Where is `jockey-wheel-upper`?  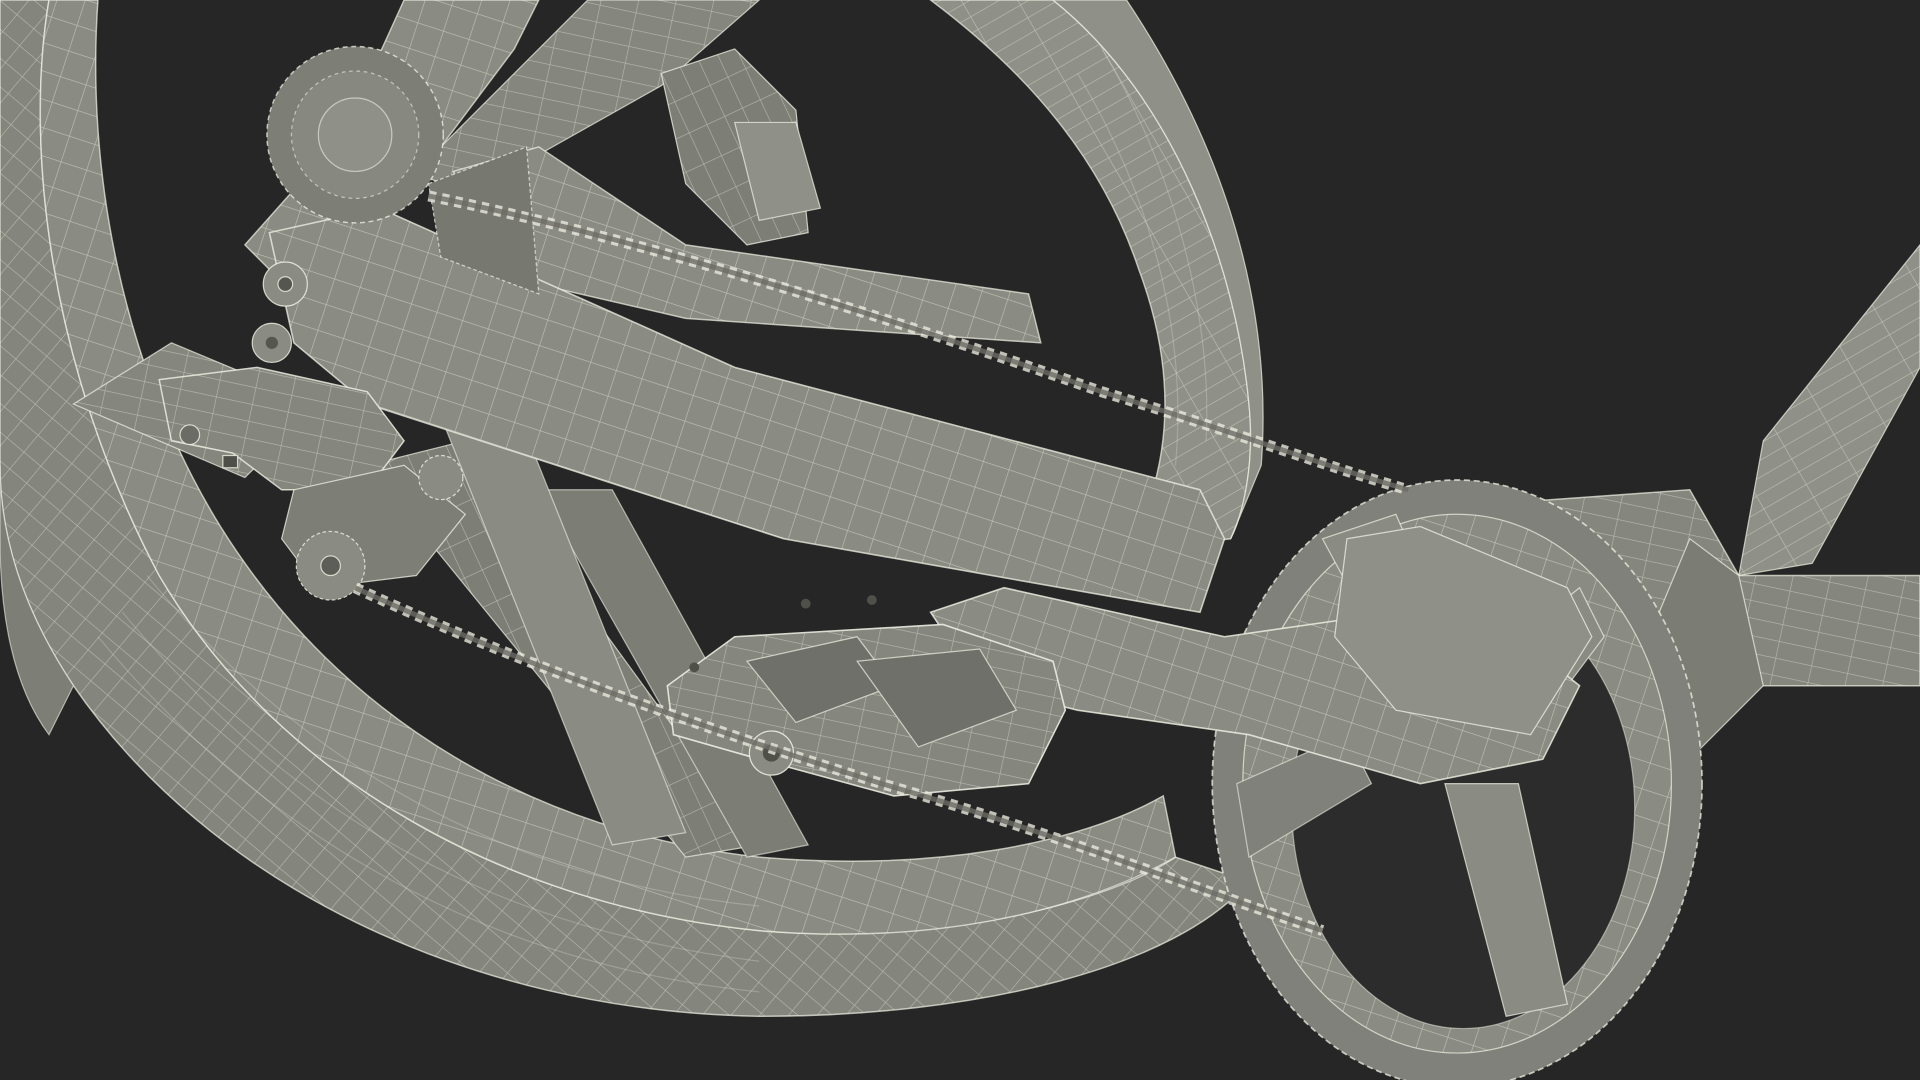 jockey-wheel-upper is located at coordinates (441, 477).